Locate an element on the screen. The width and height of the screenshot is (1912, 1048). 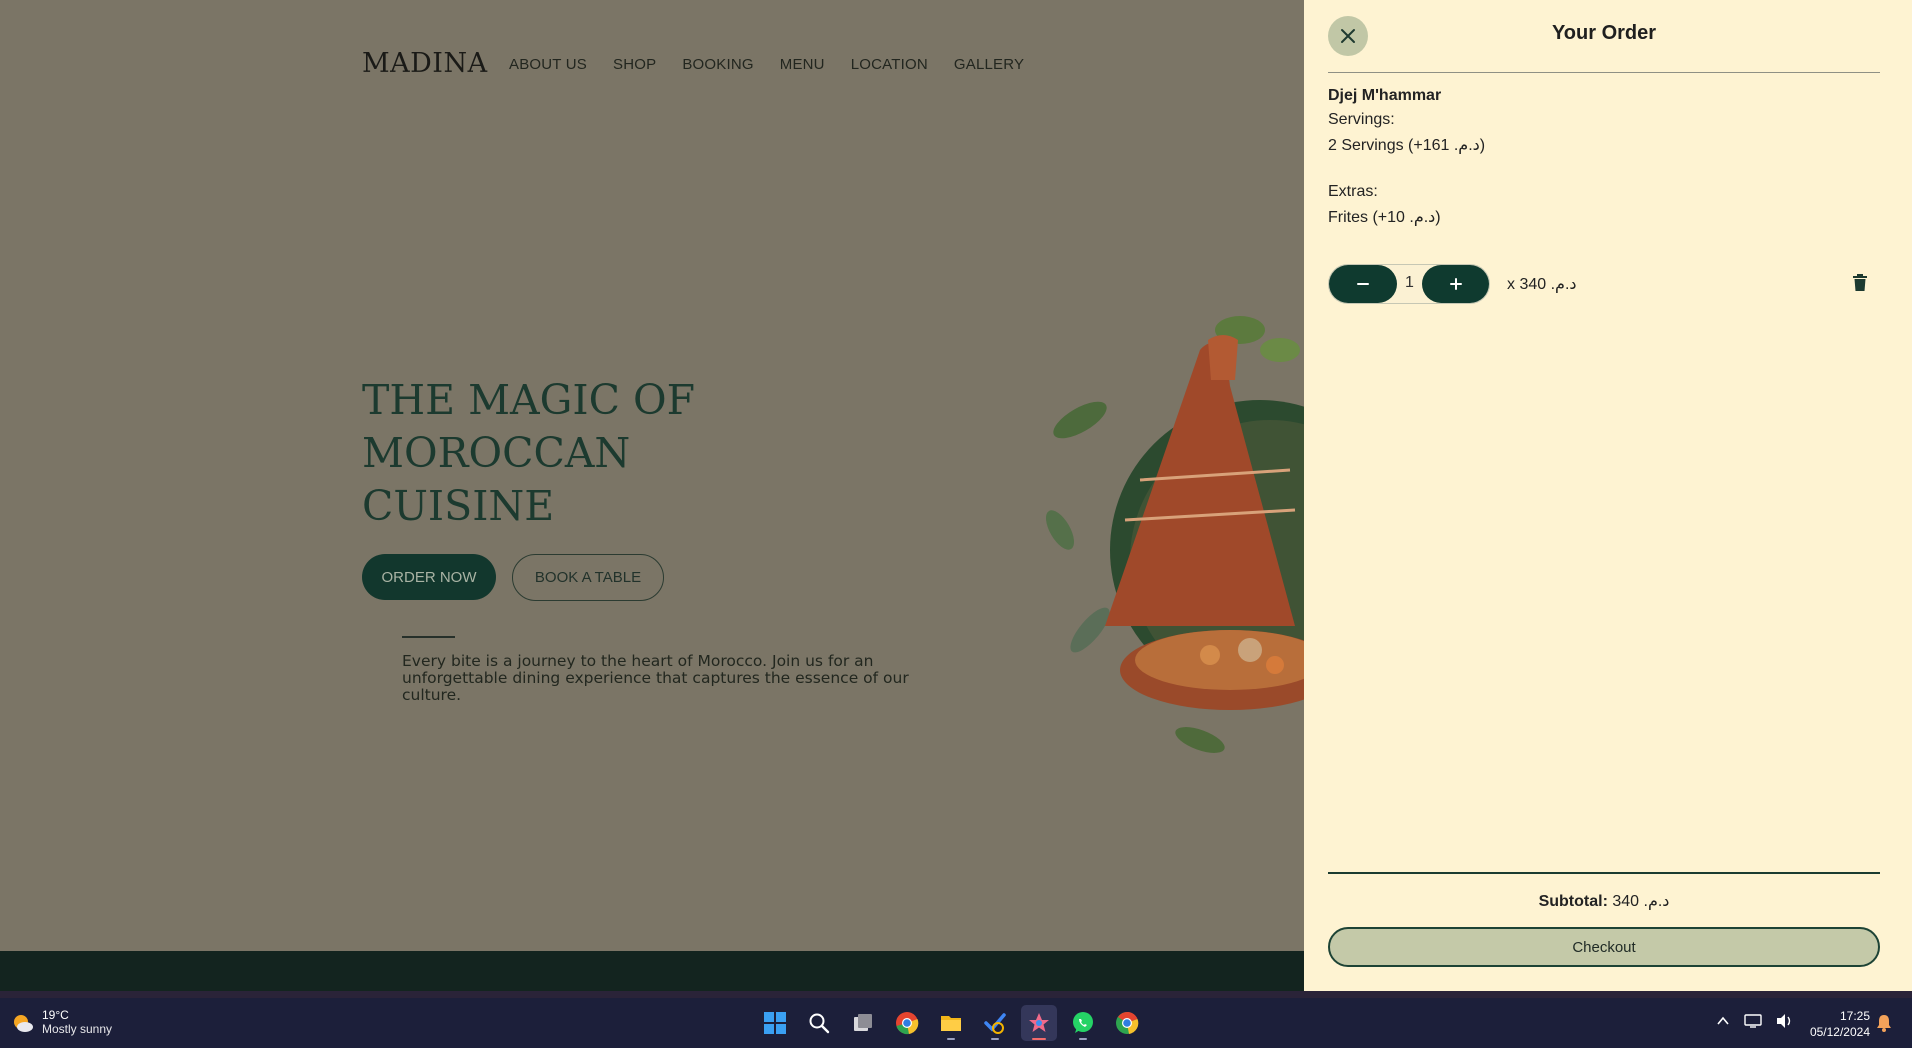
start-button is located at coordinates (775, 1023).